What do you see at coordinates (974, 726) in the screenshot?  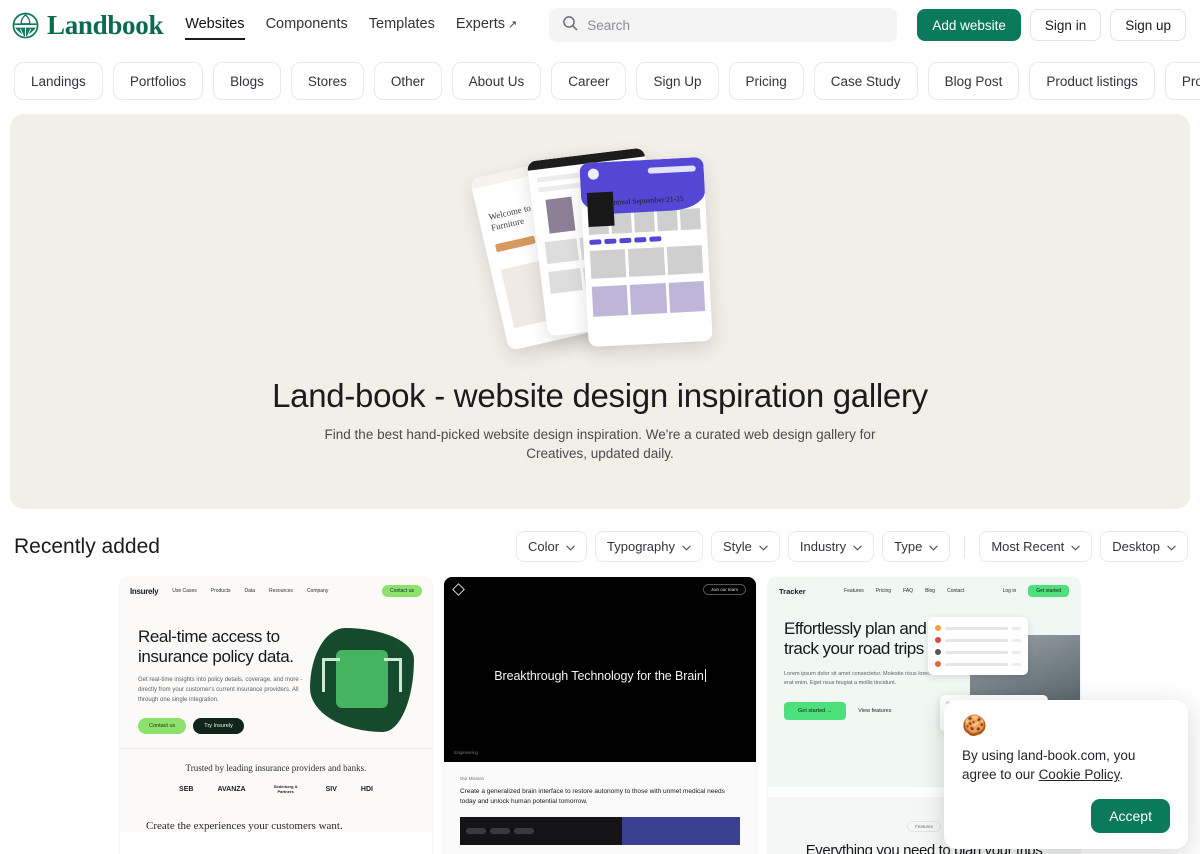 I see `cookie-icon: 🍪` at bounding box center [974, 726].